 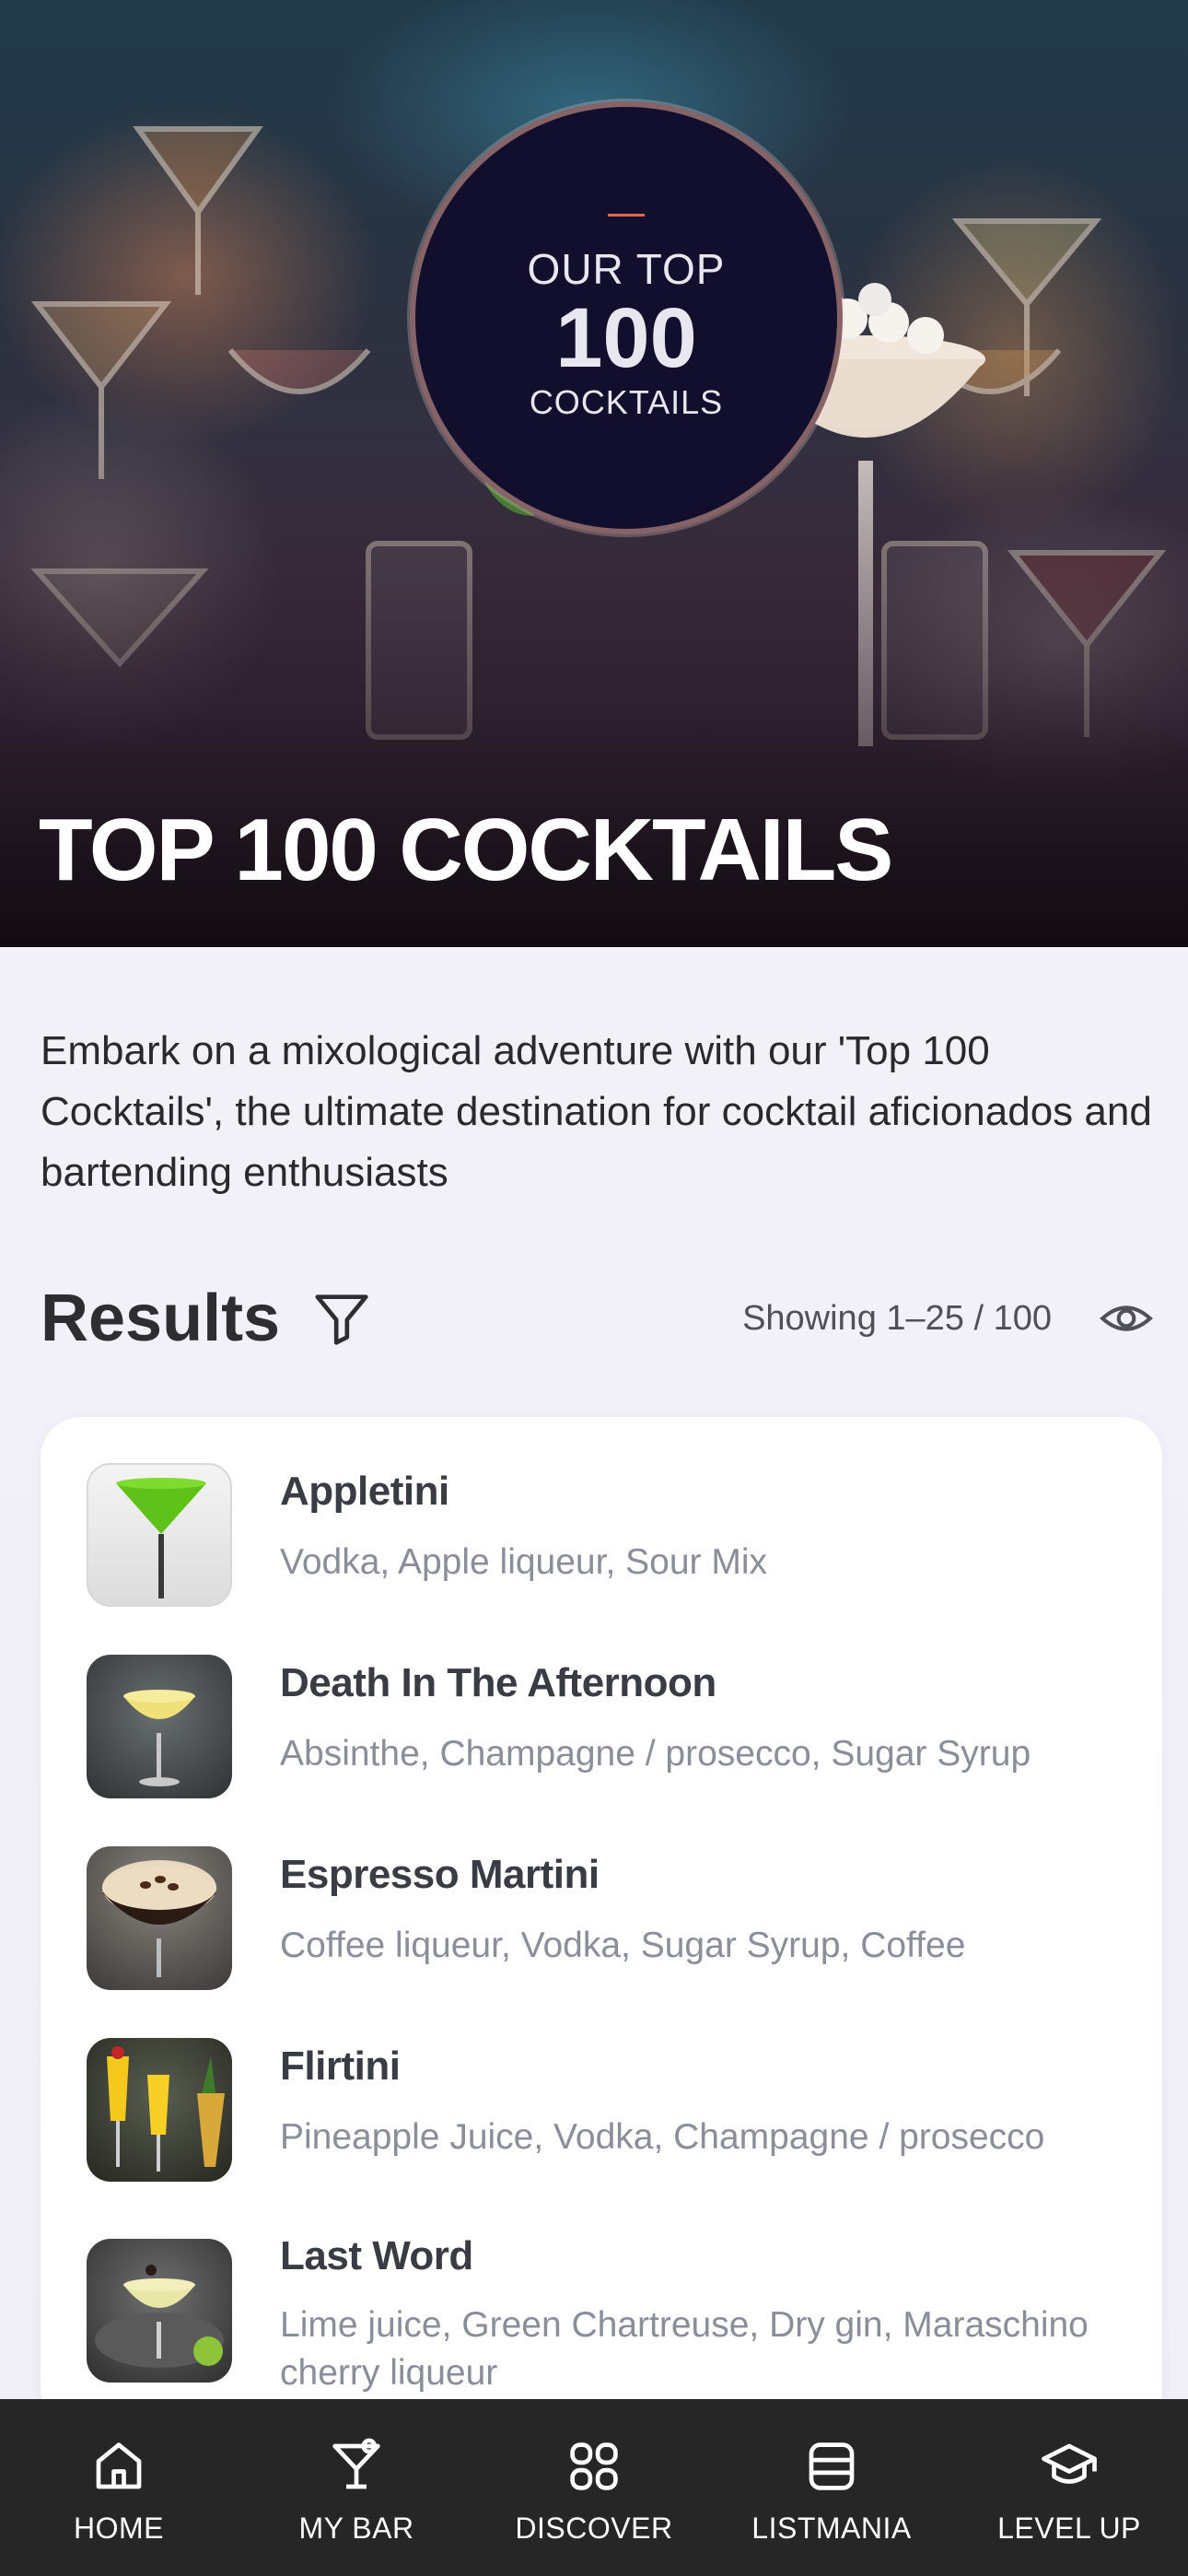 I want to click on cocktail-image-death-in-the-afternoon, so click(x=160, y=1726).